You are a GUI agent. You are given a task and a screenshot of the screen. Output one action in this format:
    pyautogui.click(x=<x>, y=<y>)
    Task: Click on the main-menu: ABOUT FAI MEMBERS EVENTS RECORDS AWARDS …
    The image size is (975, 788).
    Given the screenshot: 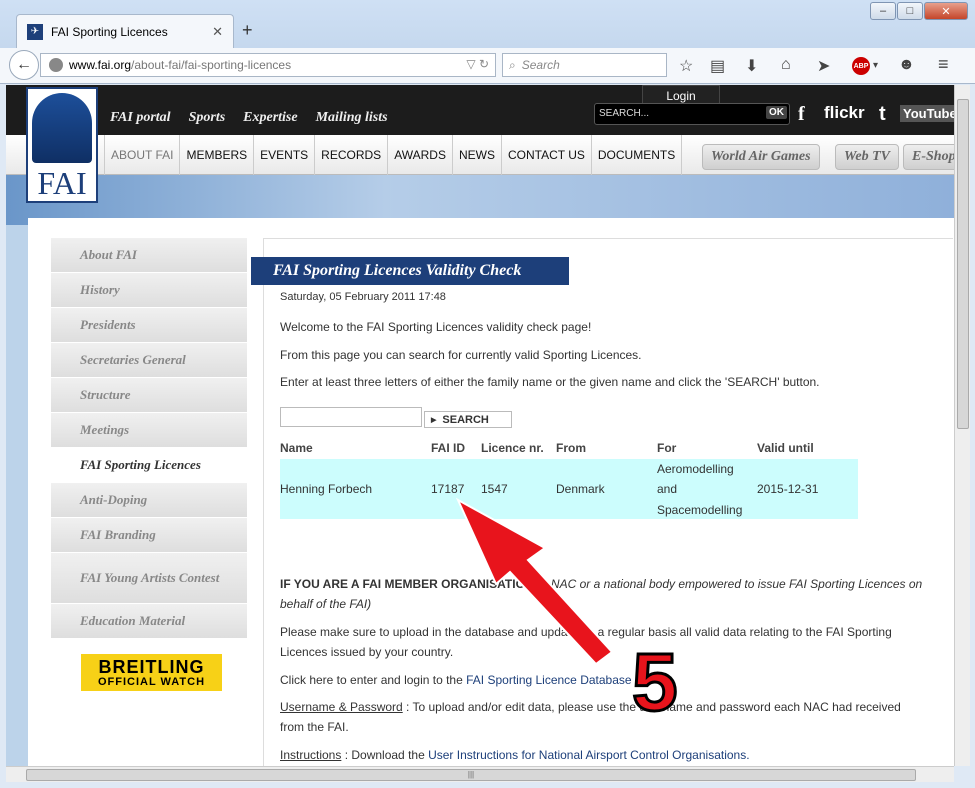 What is the action you would take?
    pyautogui.click(x=393, y=155)
    